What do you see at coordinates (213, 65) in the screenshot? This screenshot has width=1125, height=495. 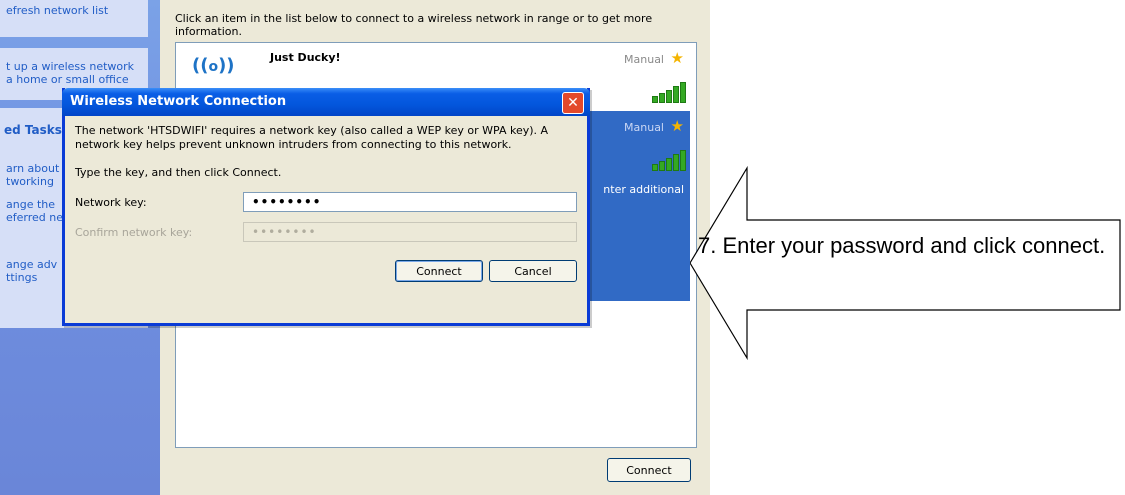 I see `wireless-antenna-icon: ((o))` at bounding box center [213, 65].